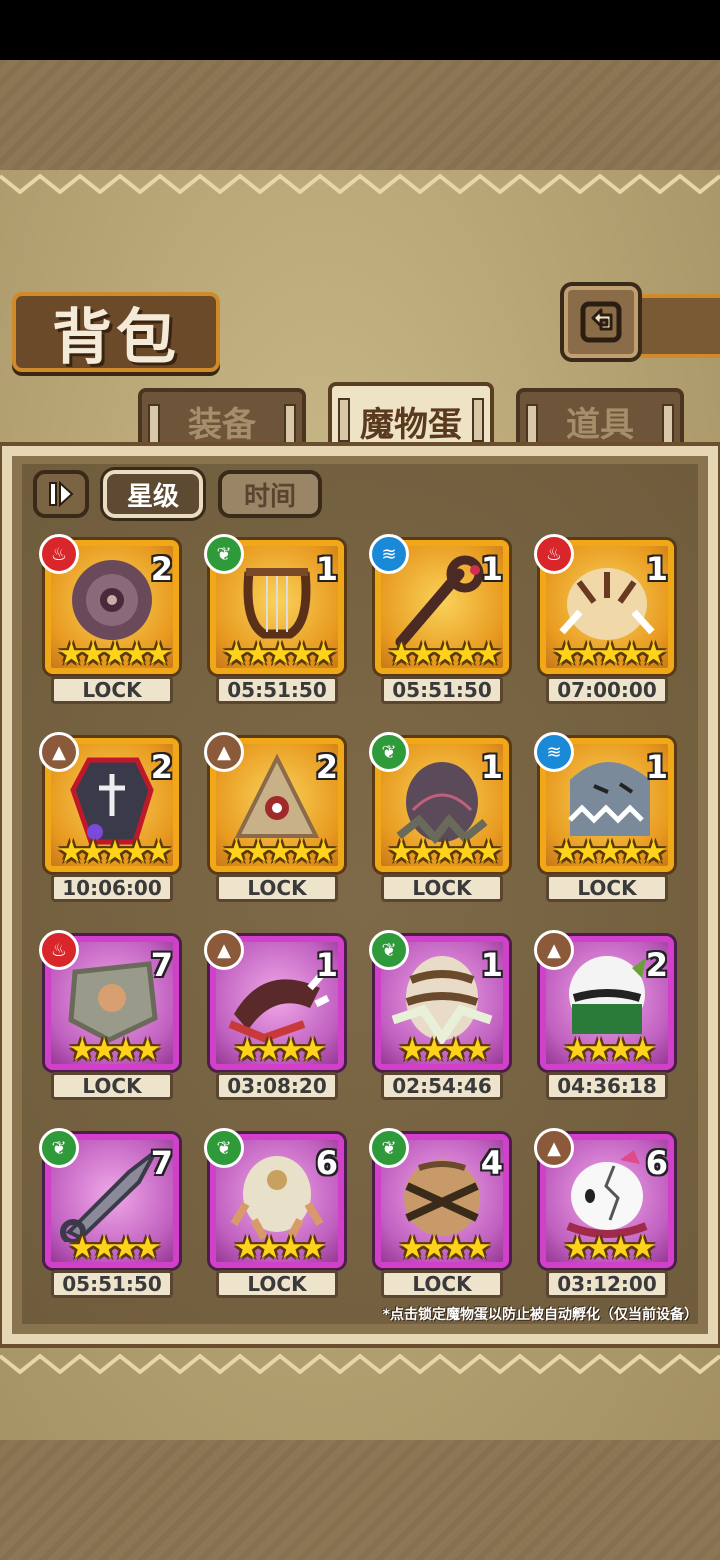 Image resolution: width=720 pixels, height=1560 pixels. What do you see at coordinates (109, 1015) in the screenshot?
I see `egg-slot: ♨ 7 ★★★★ LOCK` at bounding box center [109, 1015].